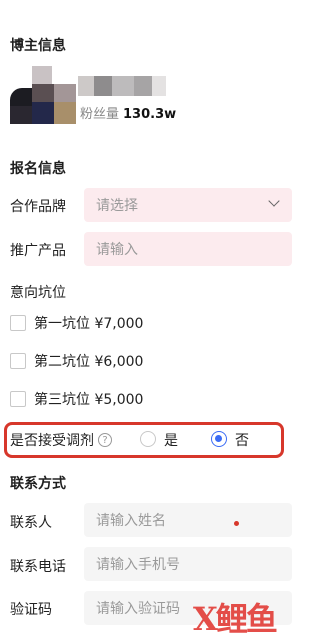 Image resolution: width=320 pixels, height=640 pixels. What do you see at coordinates (188, 564) in the screenshot?
I see `contact-phone-input: 请输入手机号` at bounding box center [188, 564].